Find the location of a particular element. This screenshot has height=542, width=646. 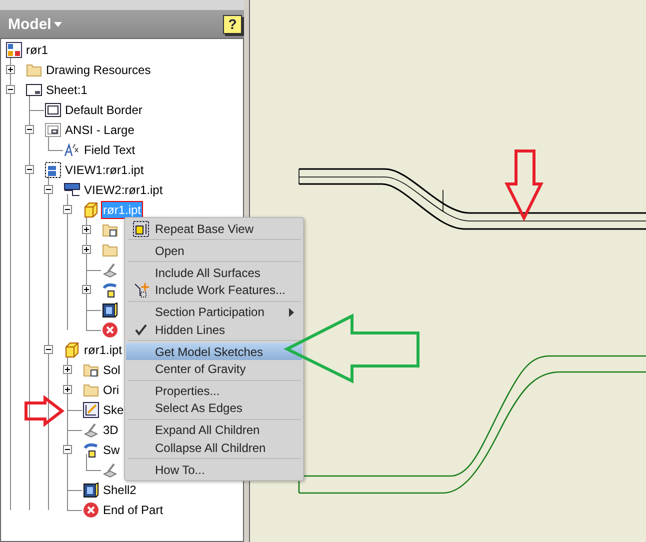

text-field-icon is located at coordinates (72, 150).